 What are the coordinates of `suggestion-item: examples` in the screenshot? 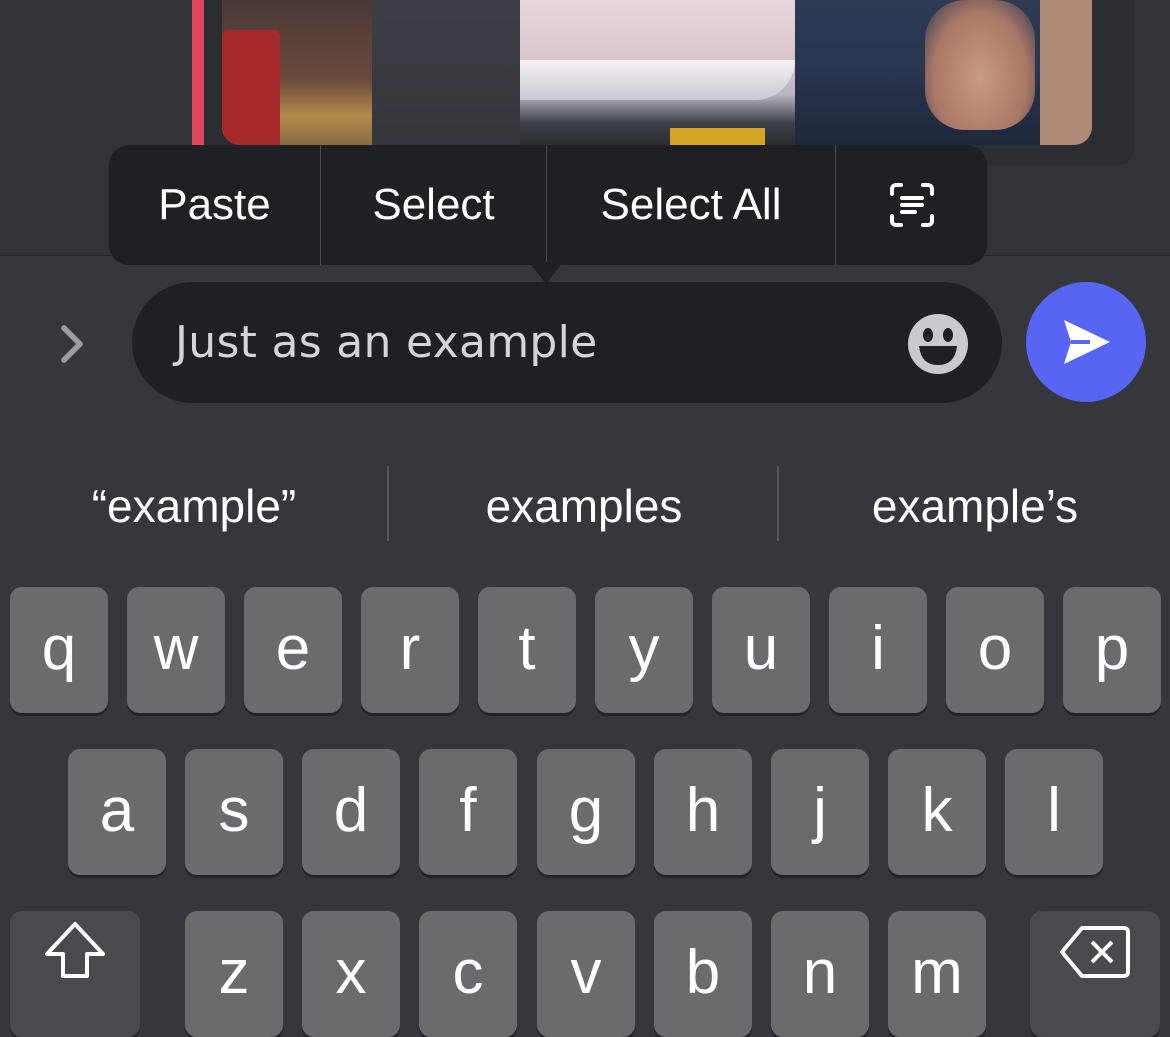 It's located at (584, 505).